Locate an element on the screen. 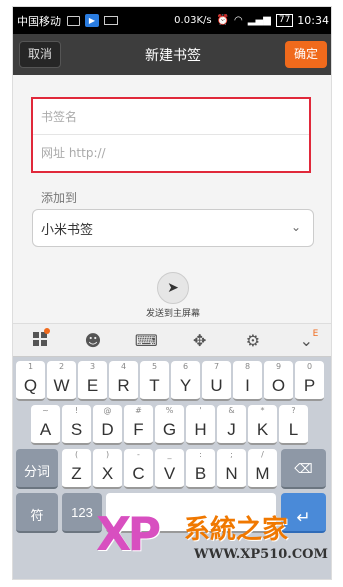 The width and height of the screenshot is (343, 587). key-h: ' H is located at coordinates (200, 425).